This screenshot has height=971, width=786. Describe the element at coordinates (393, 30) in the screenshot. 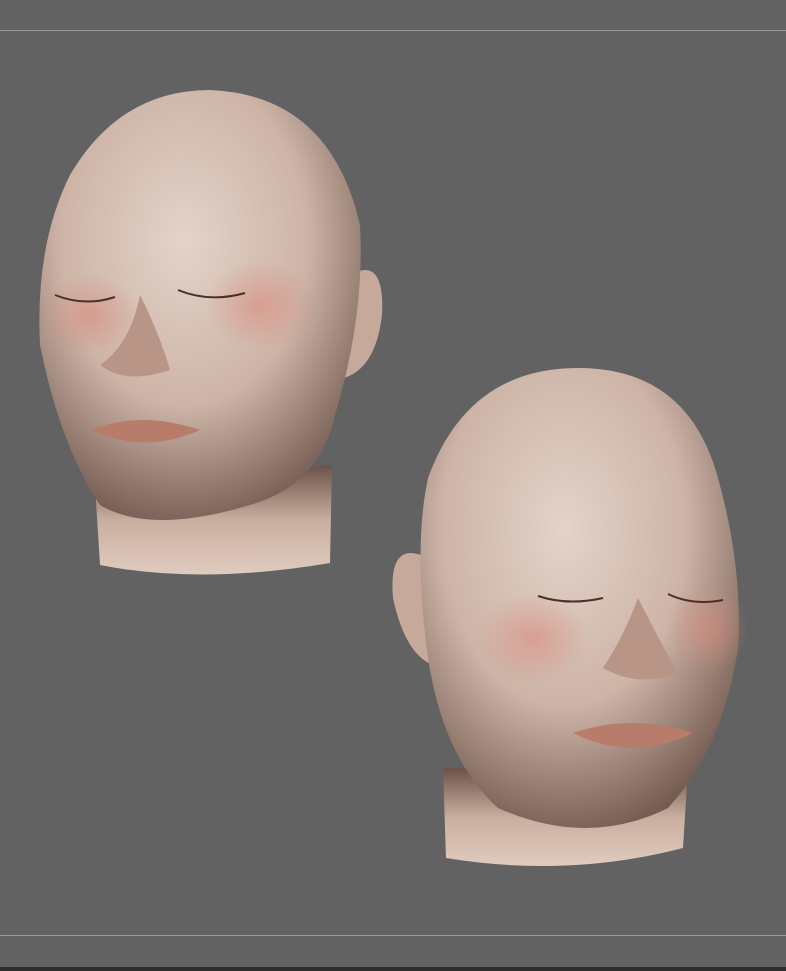

I see `viewport-top-divider` at that location.